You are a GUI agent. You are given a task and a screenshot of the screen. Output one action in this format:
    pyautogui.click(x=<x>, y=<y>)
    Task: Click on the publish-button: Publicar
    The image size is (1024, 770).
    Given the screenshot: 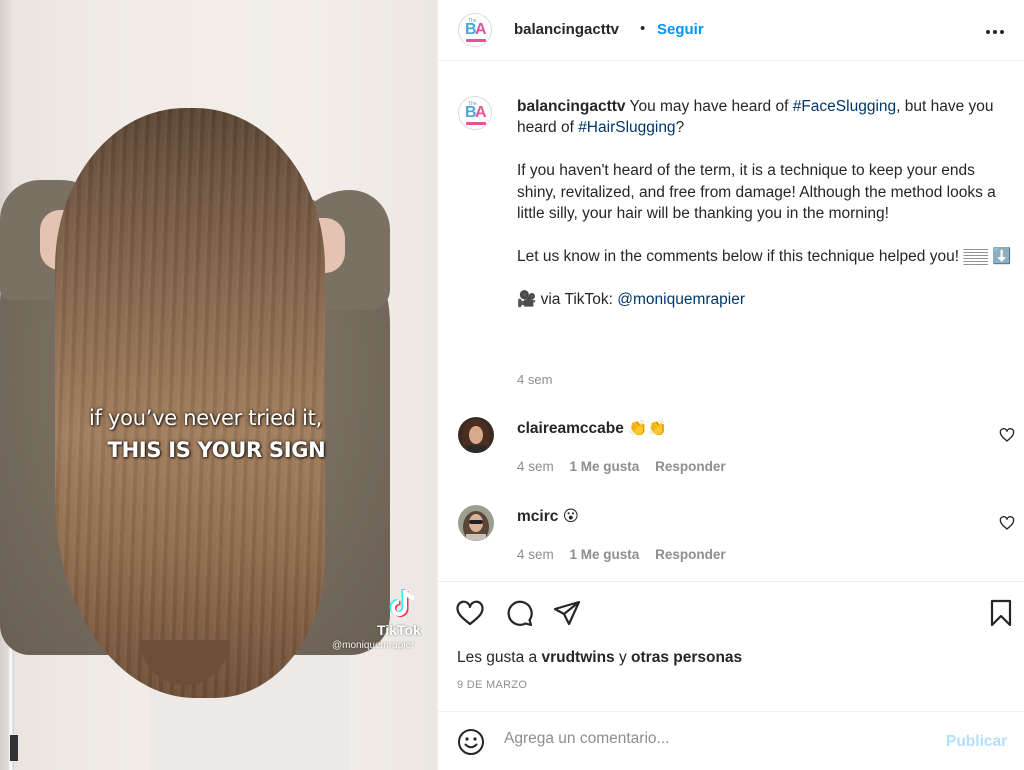 What is the action you would take?
    pyautogui.click(x=976, y=742)
    